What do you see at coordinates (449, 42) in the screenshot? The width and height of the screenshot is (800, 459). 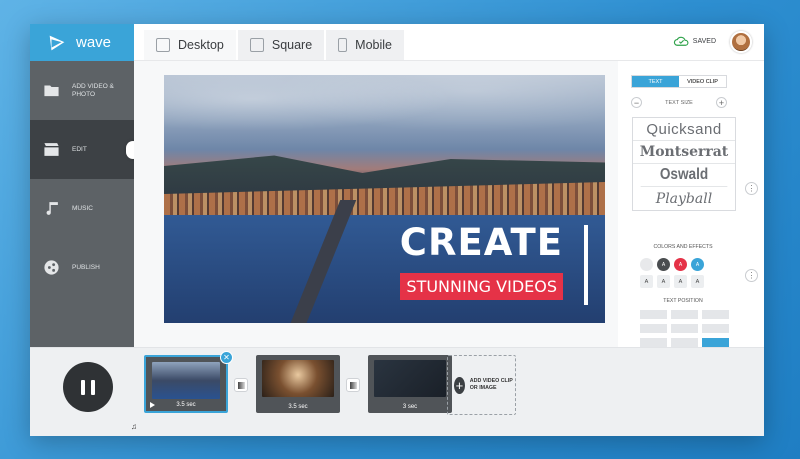 I see `top-bar: Desktop Square Mobile SAVED` at bounding box center [449, 42].